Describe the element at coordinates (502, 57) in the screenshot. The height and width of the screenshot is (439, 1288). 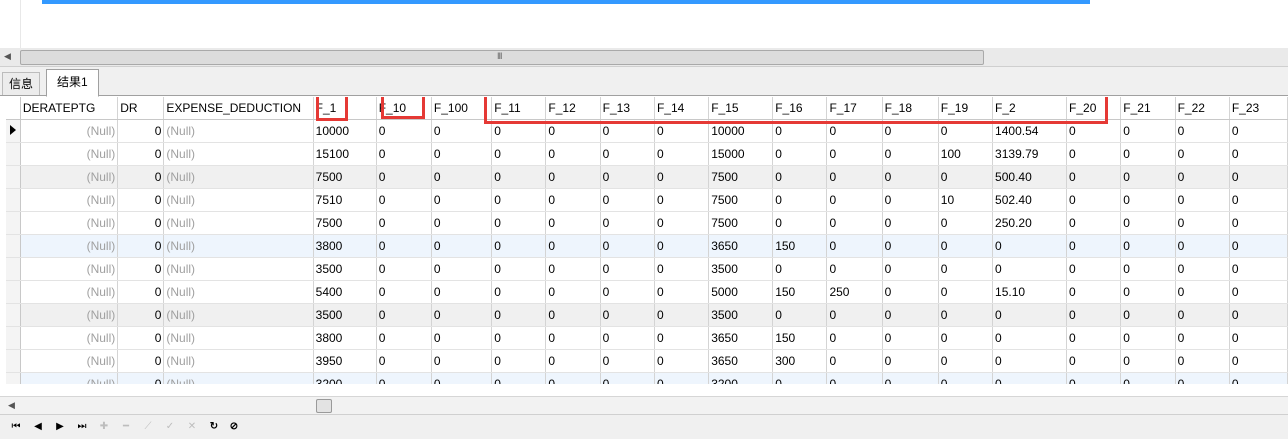
I see `scrollbar-thumb: III` at that location.